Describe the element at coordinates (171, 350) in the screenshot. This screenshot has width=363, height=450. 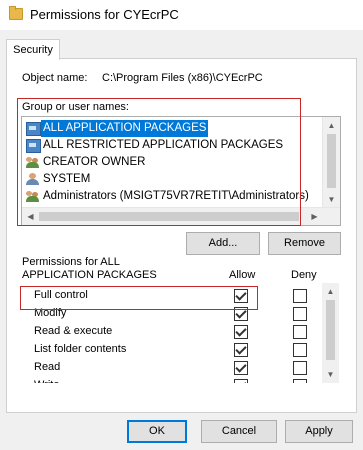
I see `permission-row: List folder contents` at that location.